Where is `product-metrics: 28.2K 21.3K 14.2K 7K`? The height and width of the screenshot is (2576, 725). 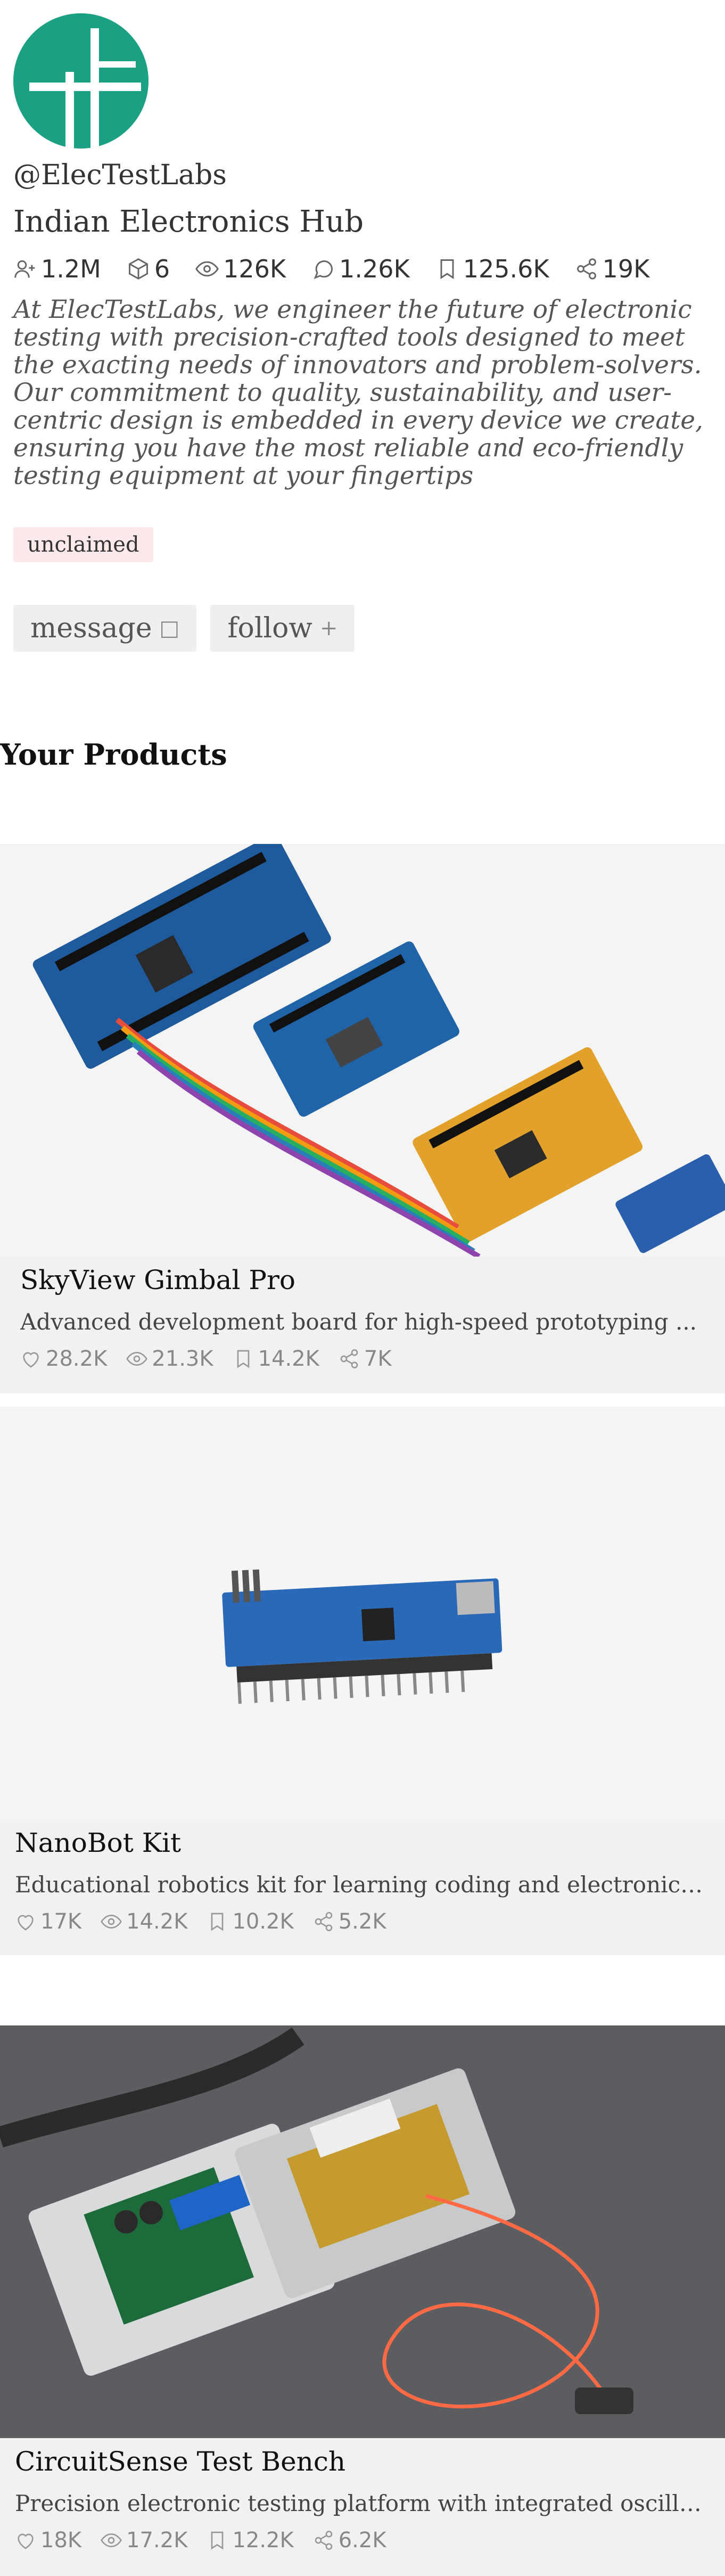 product-metrics: 28.2K 21.3K 14.2K 7K is located at coordinates (365, 1359).